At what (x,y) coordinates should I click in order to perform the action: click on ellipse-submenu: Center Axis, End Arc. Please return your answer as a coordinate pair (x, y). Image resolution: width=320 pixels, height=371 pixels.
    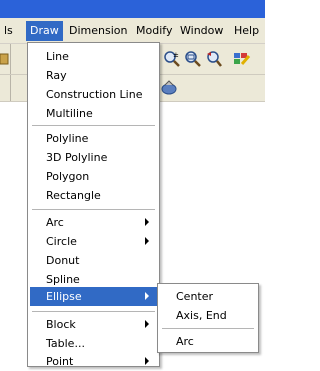
    Looking at the image, I should click on (208, 318).